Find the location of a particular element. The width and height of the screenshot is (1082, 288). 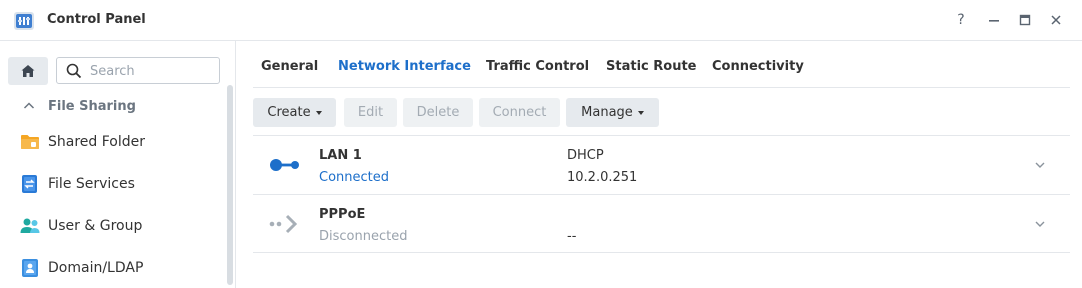

file-services-icon is located at coordinates (29, 184).